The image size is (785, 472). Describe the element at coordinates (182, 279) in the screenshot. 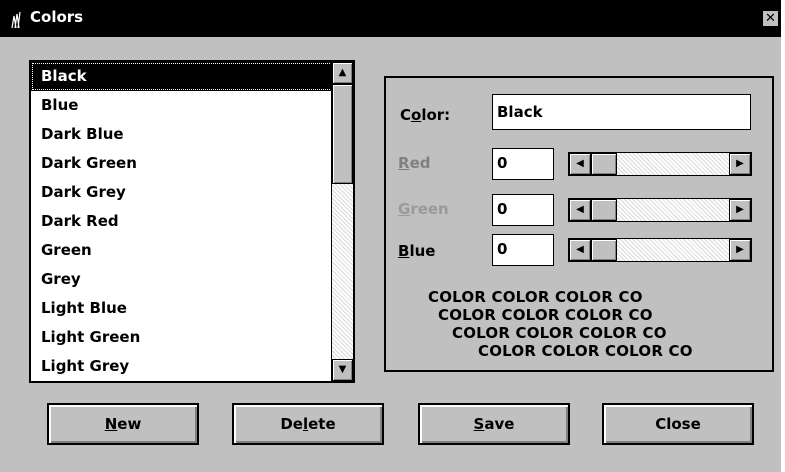

I see `list-item: Grey` at that location.